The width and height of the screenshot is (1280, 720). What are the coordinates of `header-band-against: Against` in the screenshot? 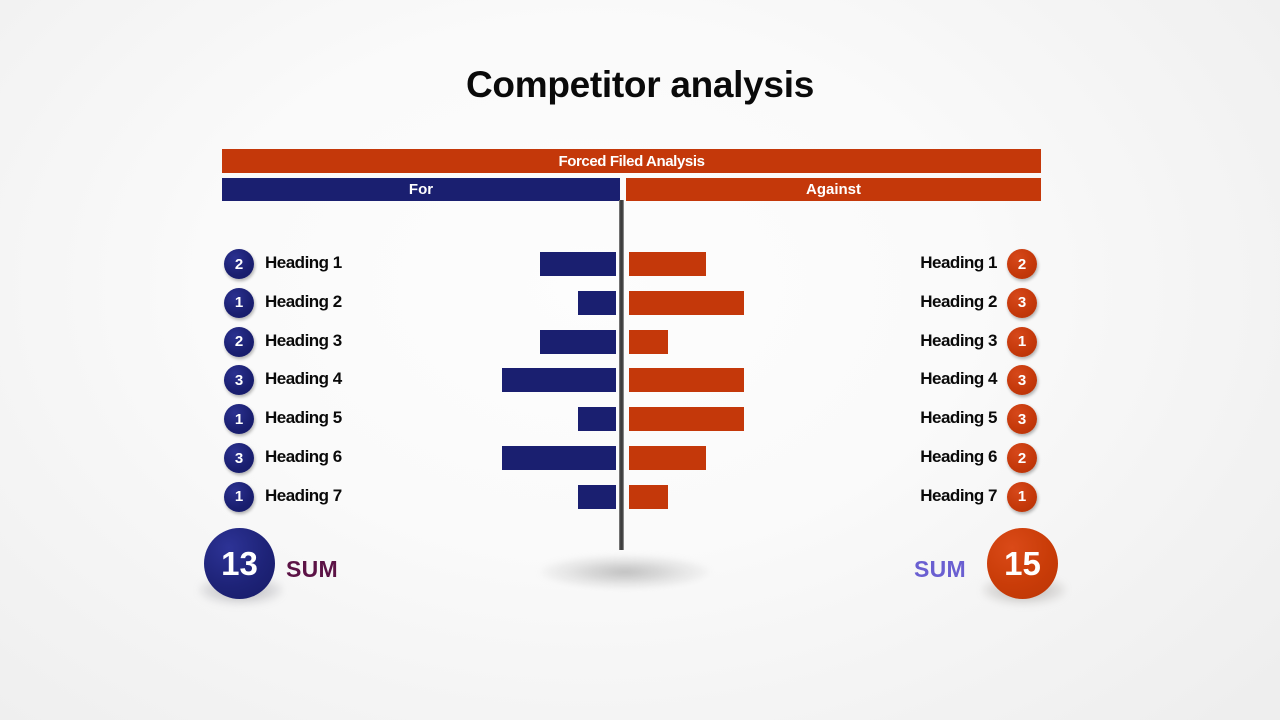 It's located at (833, 189).